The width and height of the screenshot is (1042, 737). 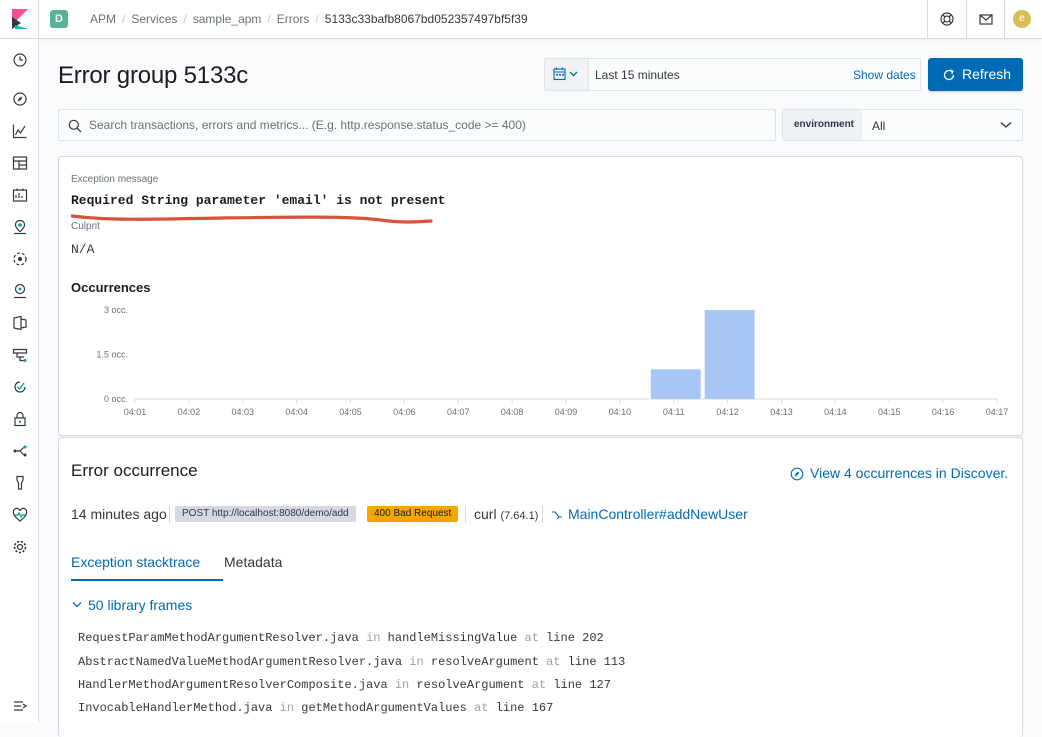 I want to click on newsfeed-button, so click(x=985, y=19).